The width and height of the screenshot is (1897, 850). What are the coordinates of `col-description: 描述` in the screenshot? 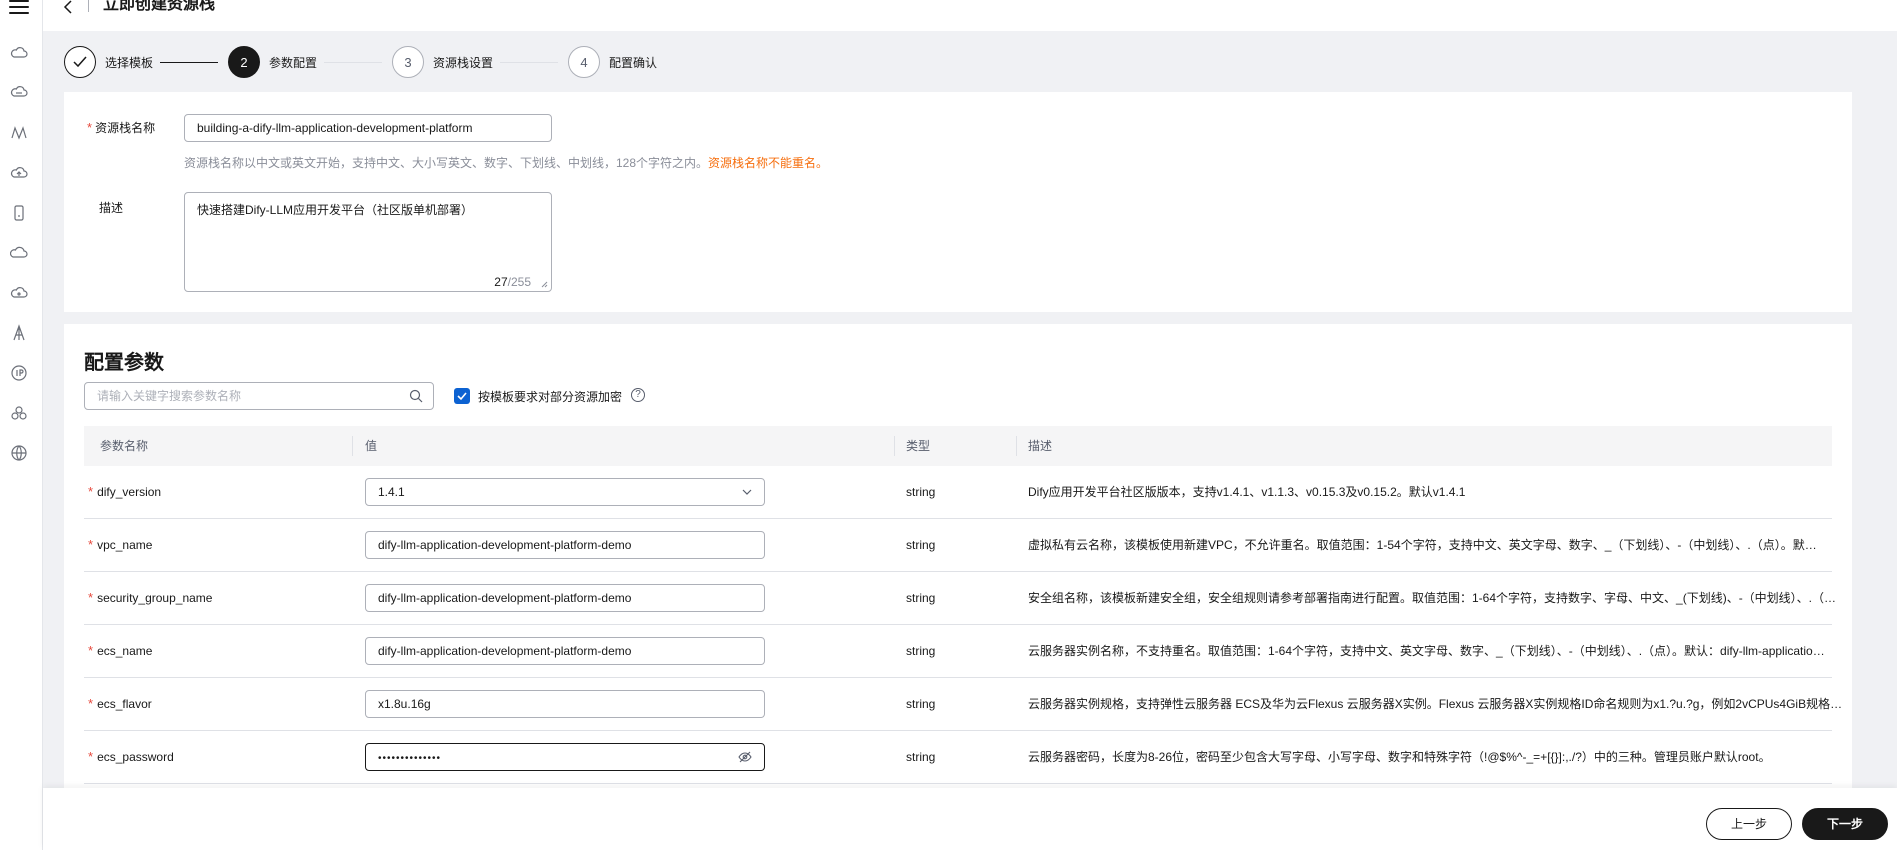 It's located at (1040, 446).